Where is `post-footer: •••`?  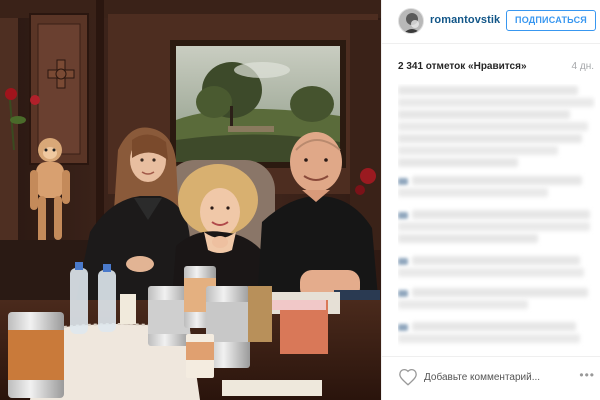 post-footer: ••• is located at coordinates (491, 378).